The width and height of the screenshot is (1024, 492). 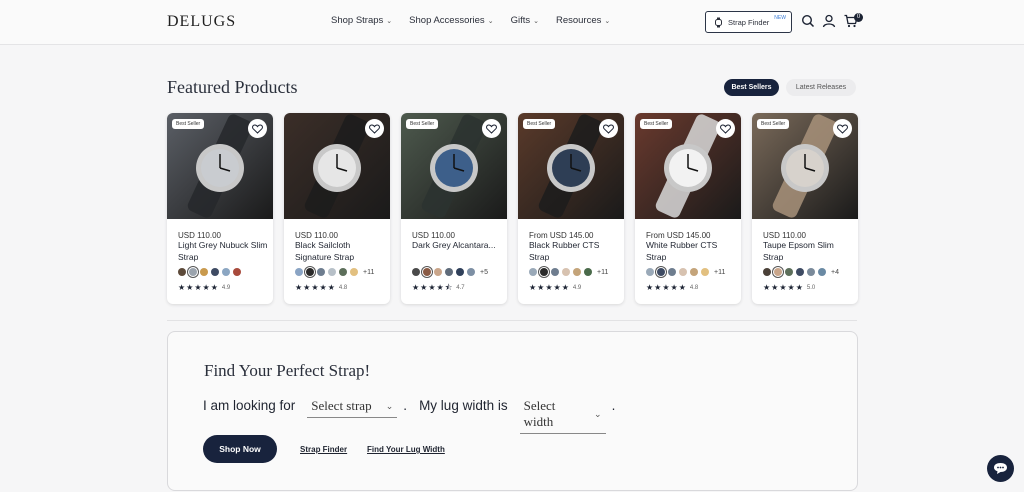 I want to click on lug-width-select: Select width ⌄, so click(x=562, y=416).